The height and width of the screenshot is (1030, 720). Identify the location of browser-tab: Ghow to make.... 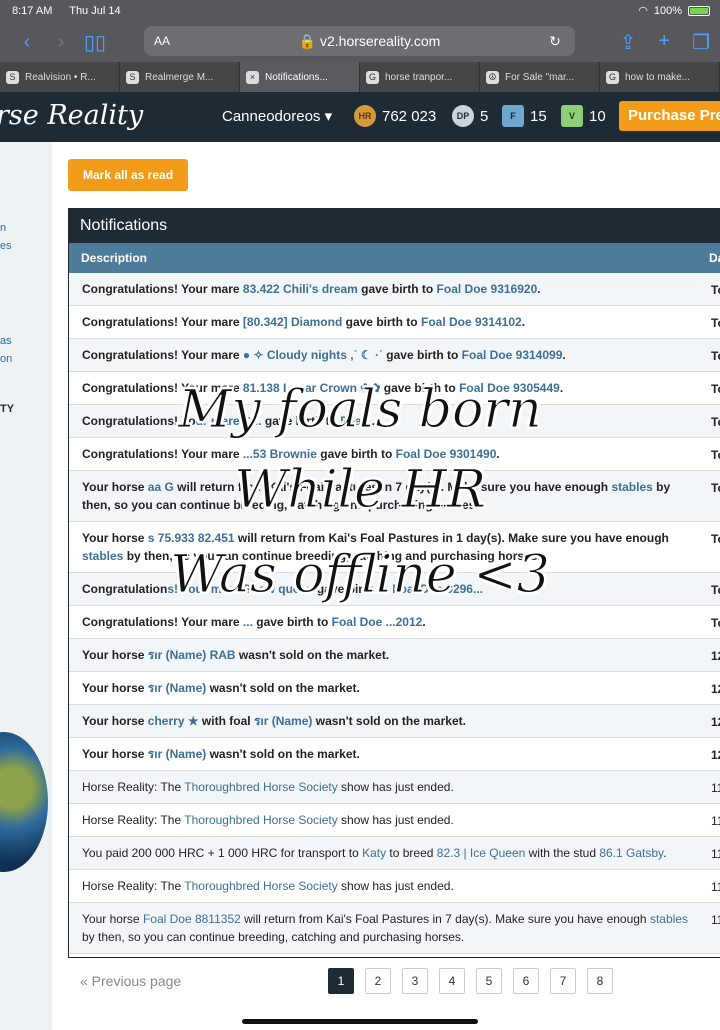
(660, 77).